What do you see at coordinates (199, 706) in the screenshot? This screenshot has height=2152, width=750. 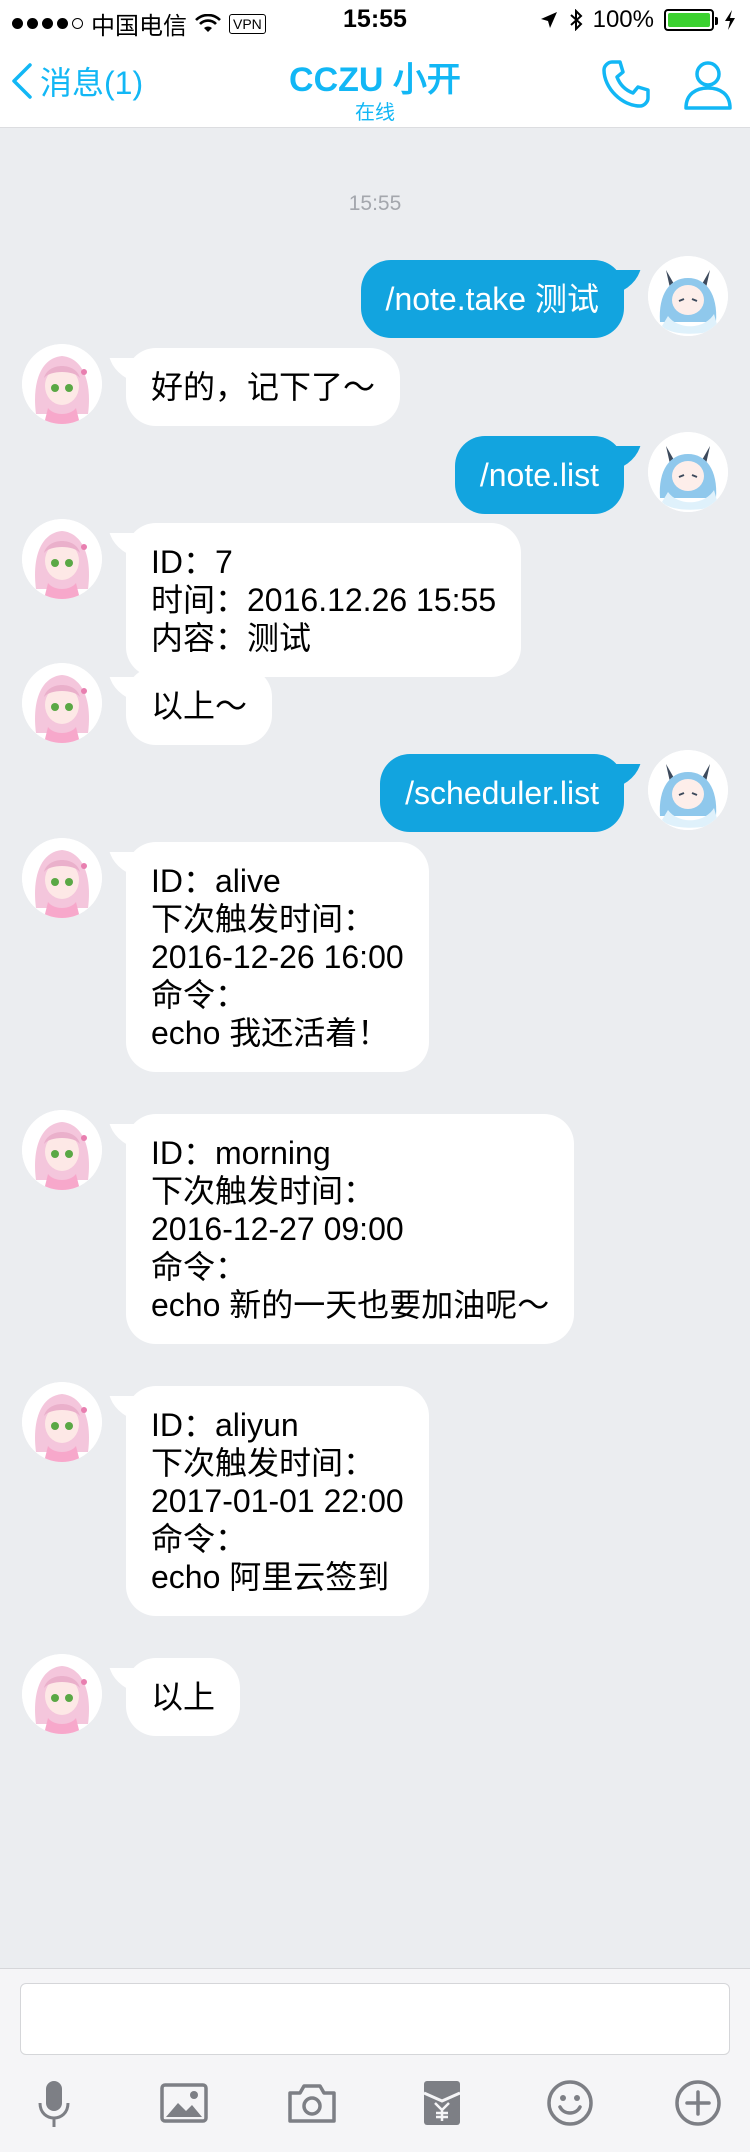 I see `message-bubble: 以上～` at bounding box center [199, 706].